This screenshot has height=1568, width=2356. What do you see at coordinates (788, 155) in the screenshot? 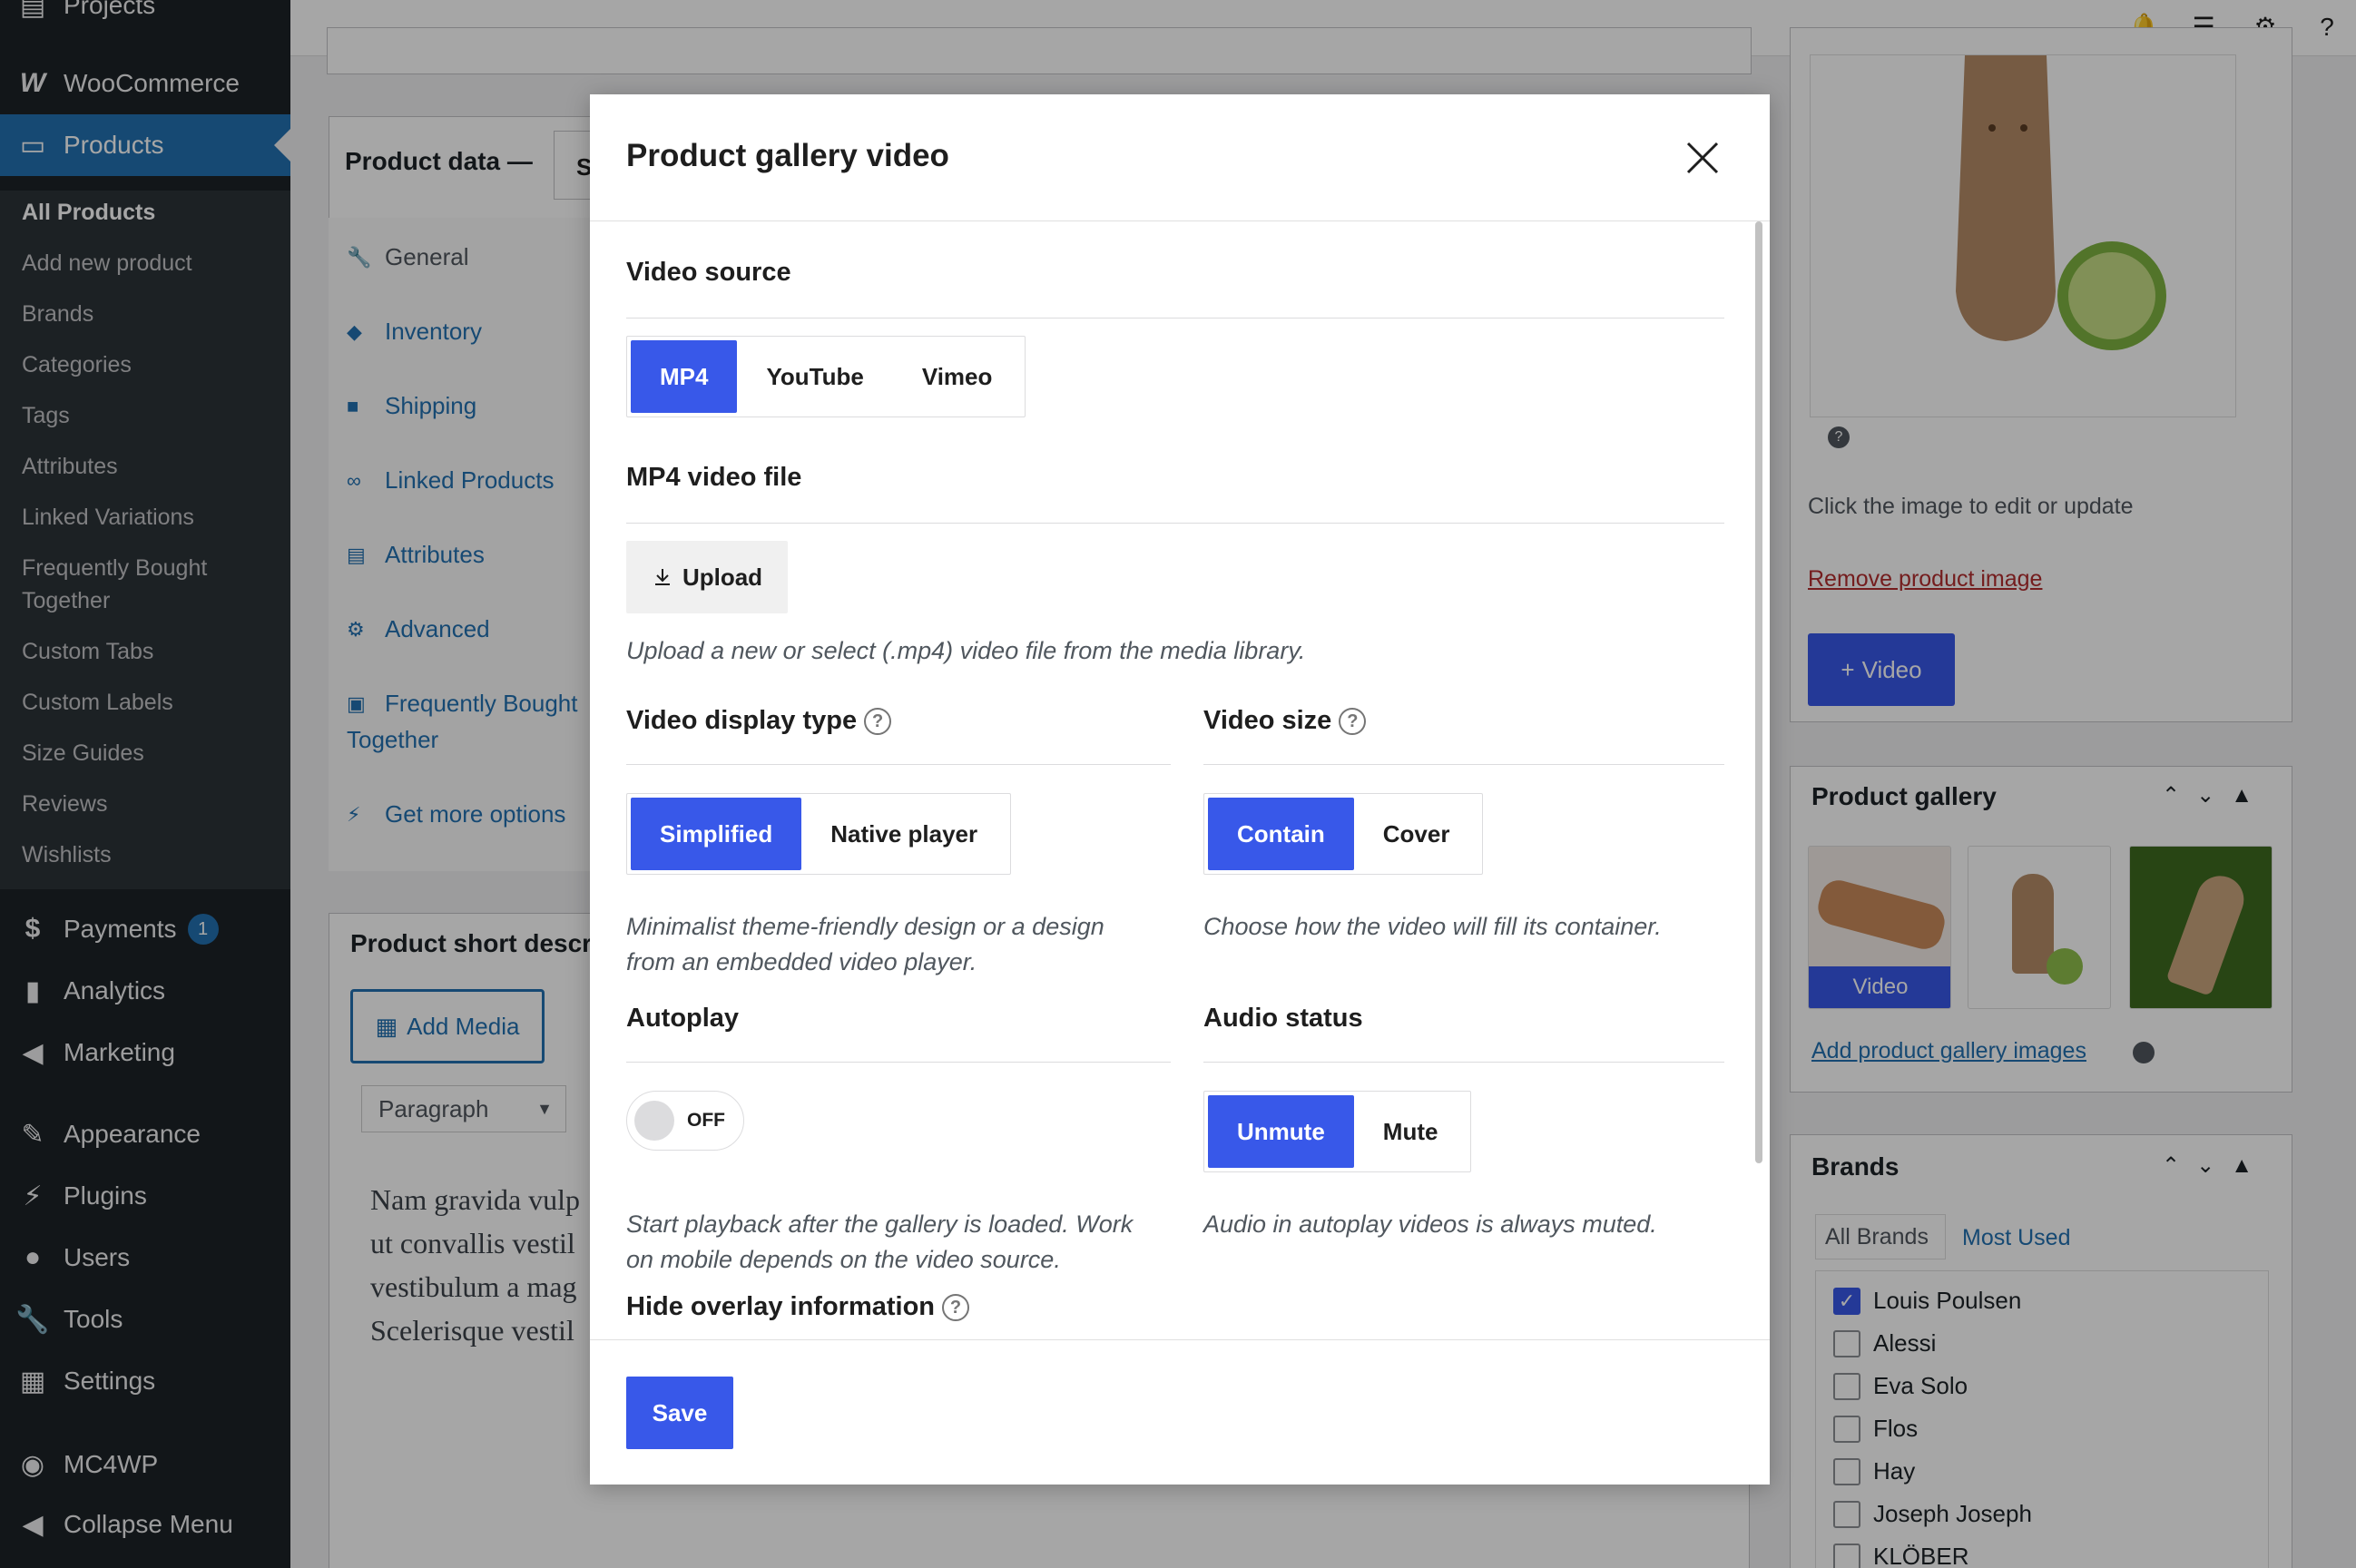
I see `modal-title: Product gallery video` at bounding box center [788, 155].